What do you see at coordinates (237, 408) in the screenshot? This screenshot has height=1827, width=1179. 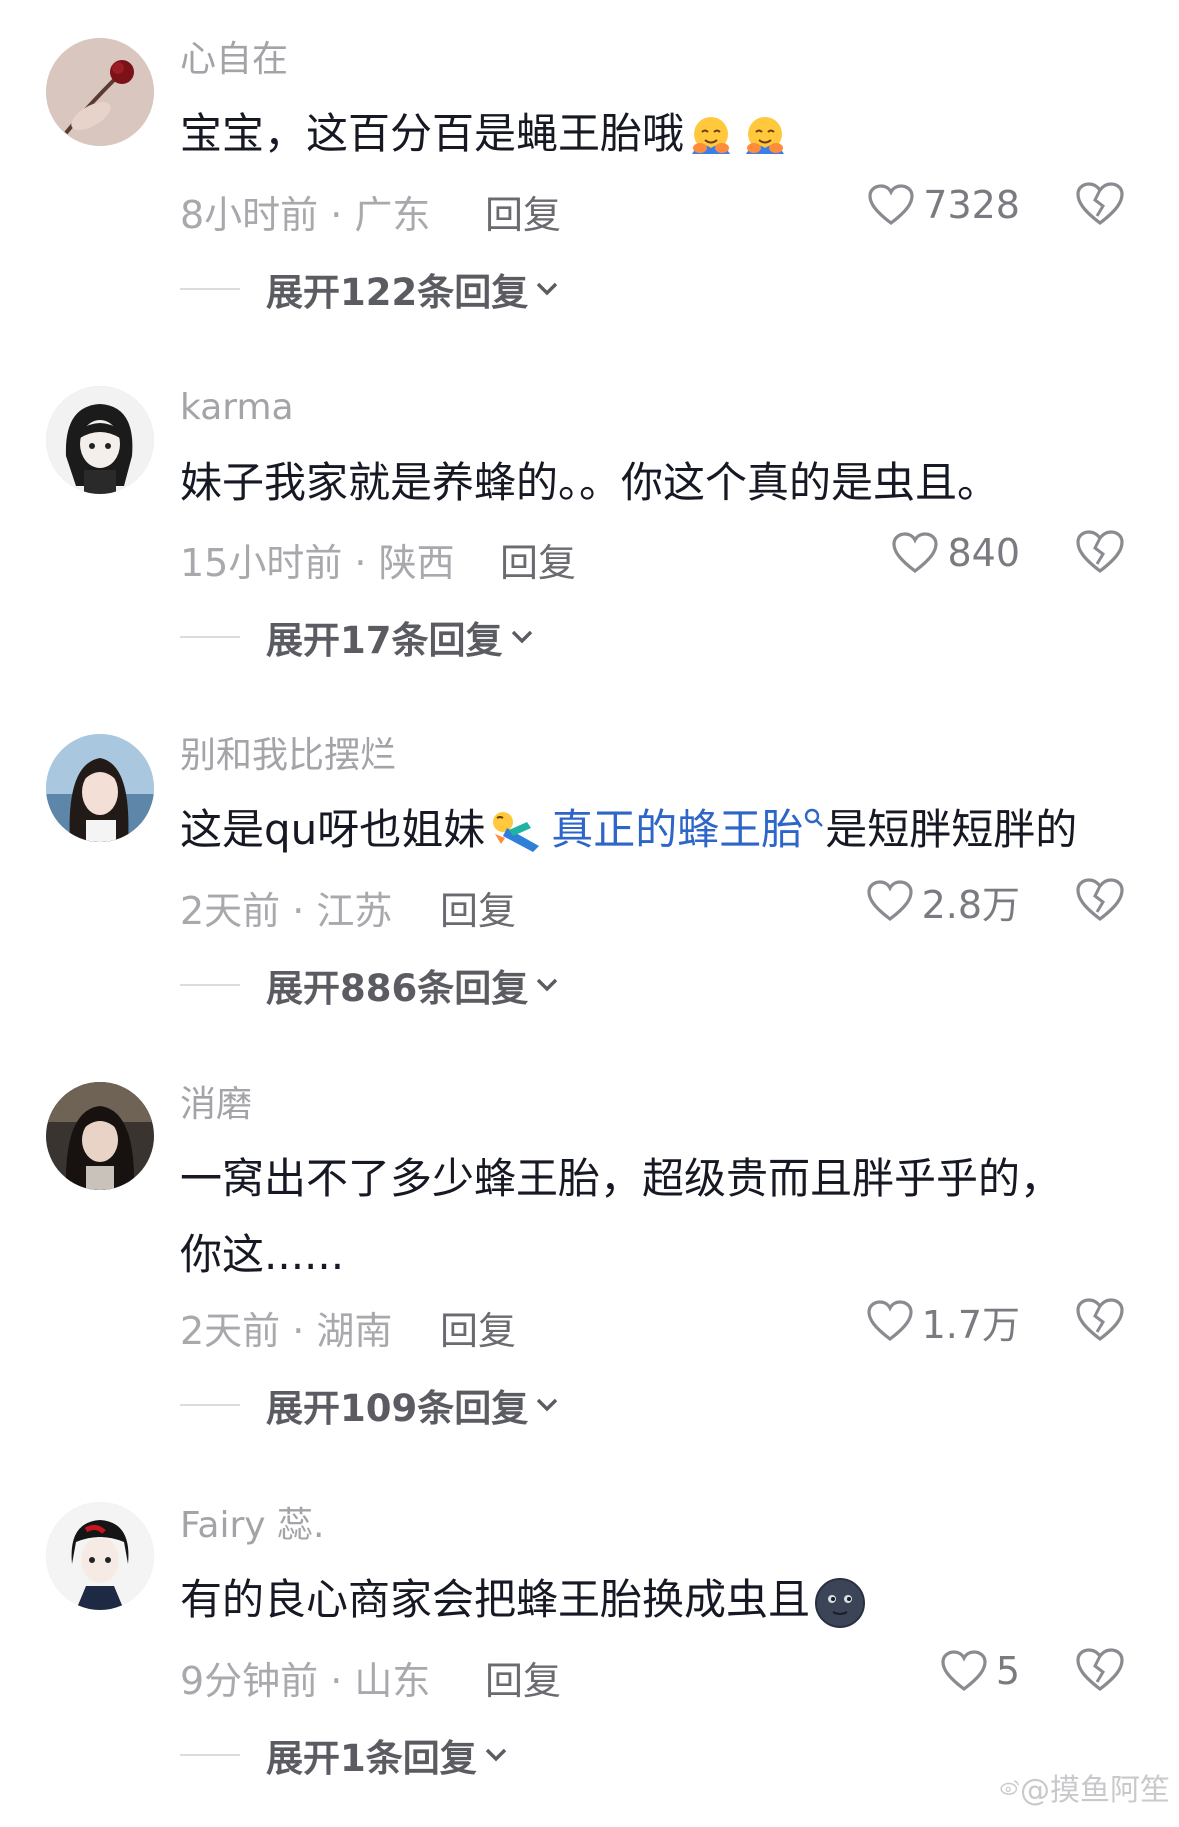 I see `comment-username: karma` at bounding box center [237, 408].